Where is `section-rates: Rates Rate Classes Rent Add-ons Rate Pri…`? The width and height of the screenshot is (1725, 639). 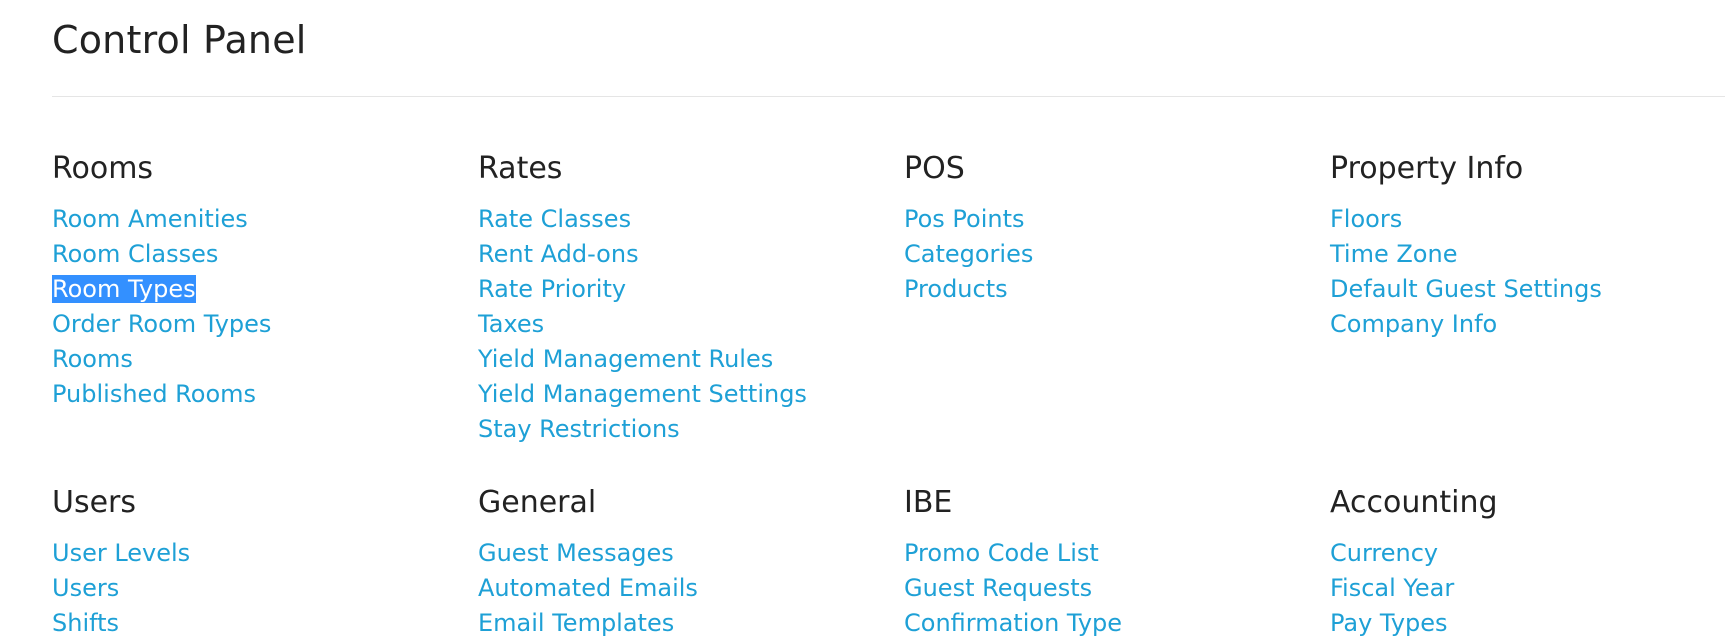
section-rates: Rates Rate Classes Rent Add-ons Rate Pri… is located at coordinates (683, 298).